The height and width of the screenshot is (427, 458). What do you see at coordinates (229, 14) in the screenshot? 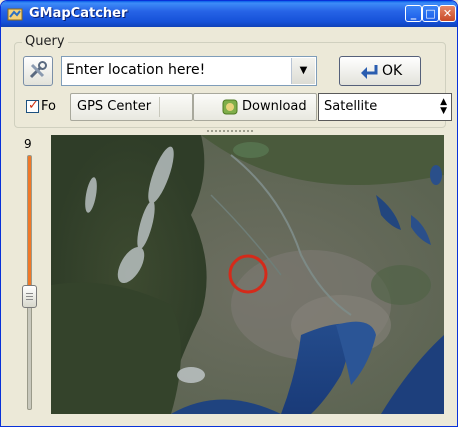
I see `title-bar: GMapCatcher _ □ ✕` at bounding box center [229, 14].